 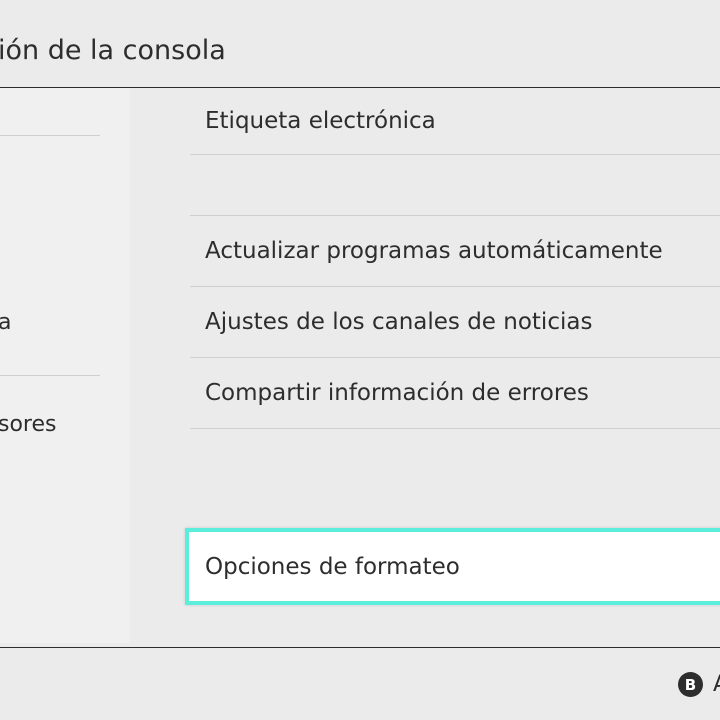 I want to click on back-button-label: A, so click(x=716, y=684).